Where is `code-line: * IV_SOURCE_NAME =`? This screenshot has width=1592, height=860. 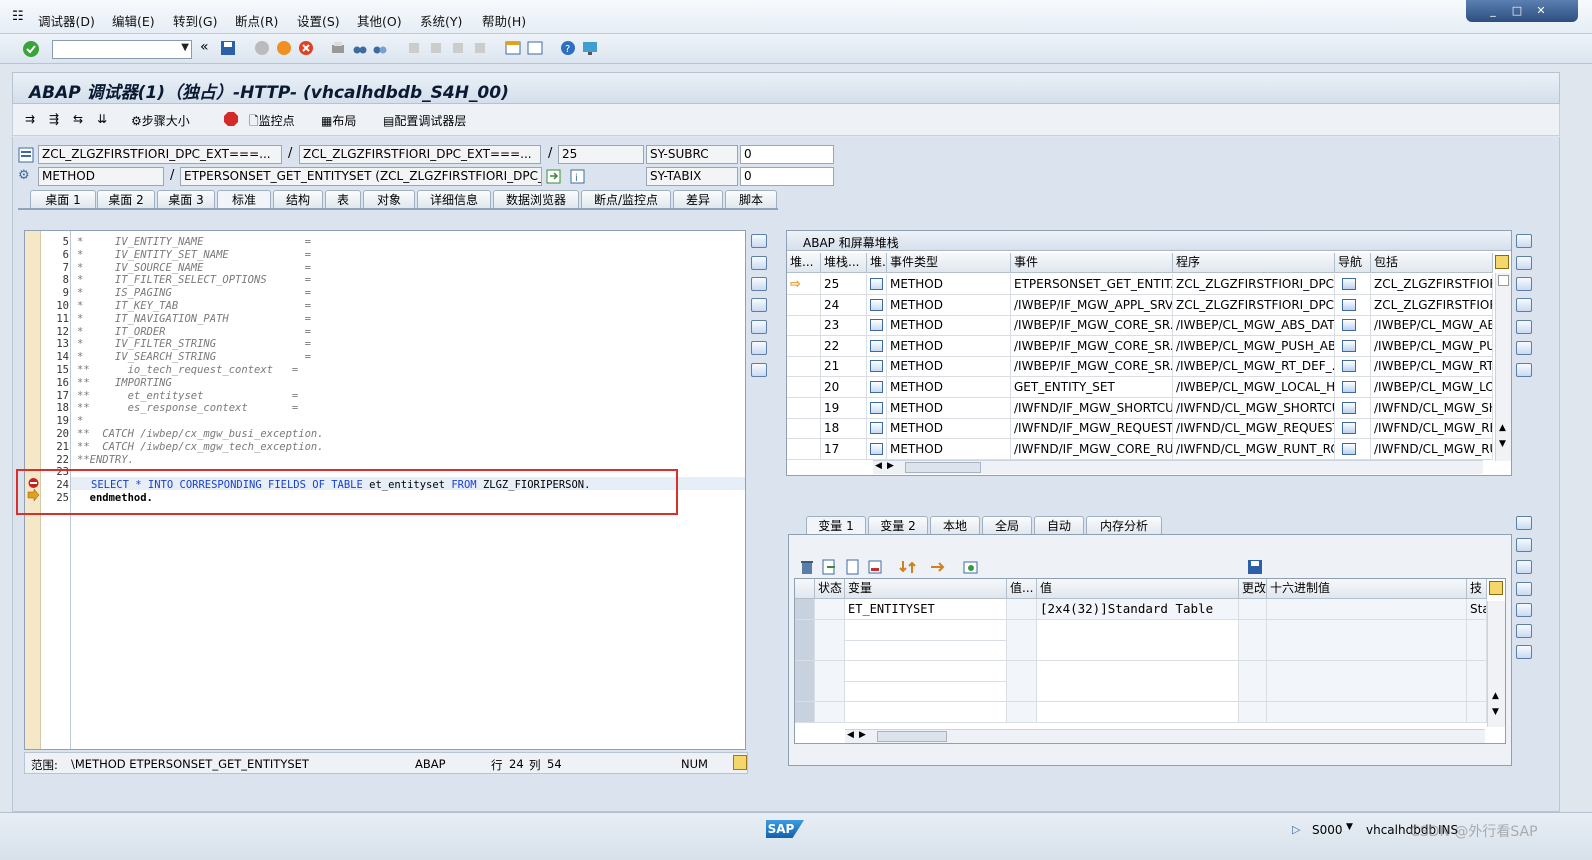
code-line: * IV_SOURCE_NAME = is located at coordinates (194, 268).